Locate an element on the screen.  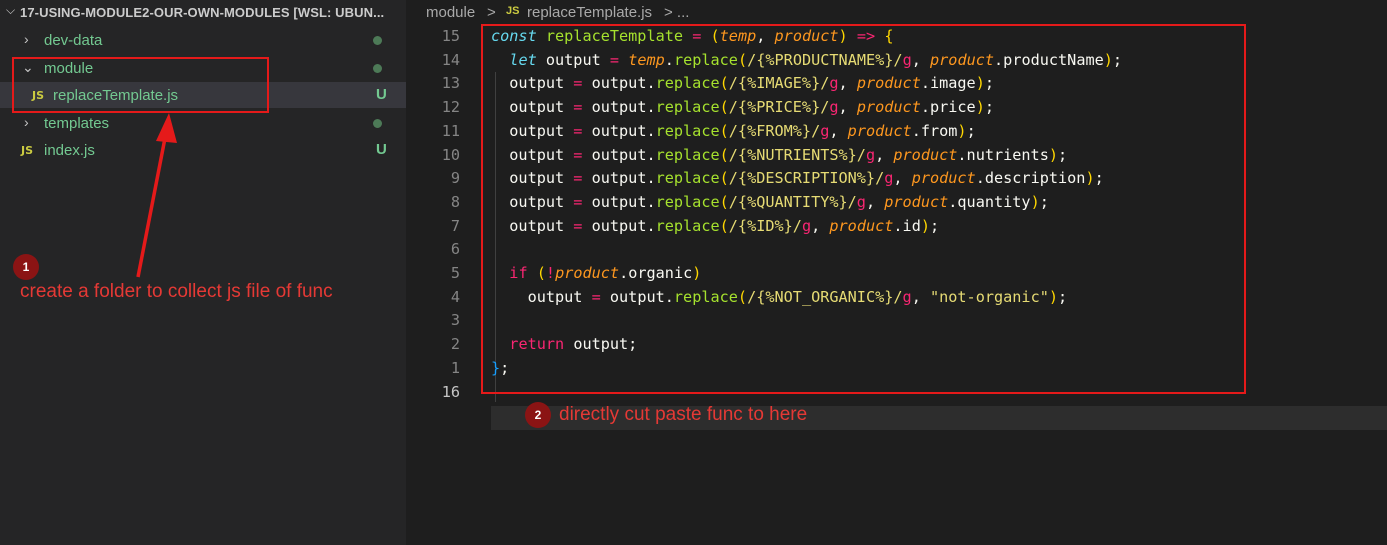
breadcrumb-folder: module is located at coordinates (450, 12).